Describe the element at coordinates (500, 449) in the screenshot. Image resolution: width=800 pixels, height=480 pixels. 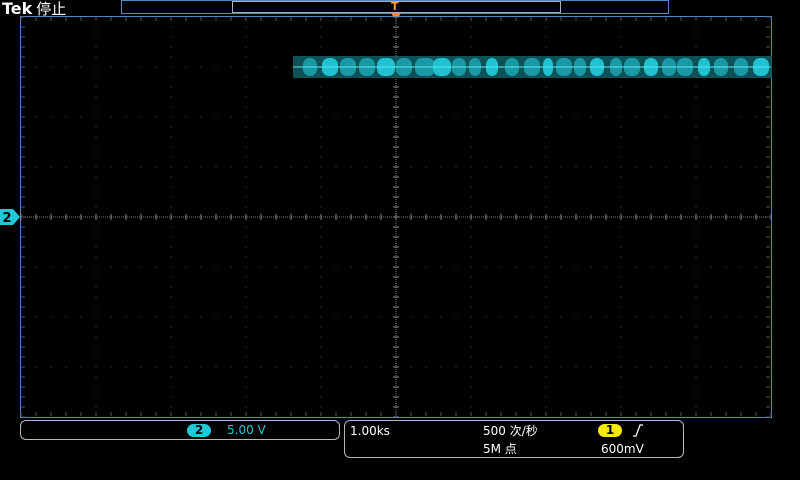
I see `record-length-value: 5M 点` at that location.